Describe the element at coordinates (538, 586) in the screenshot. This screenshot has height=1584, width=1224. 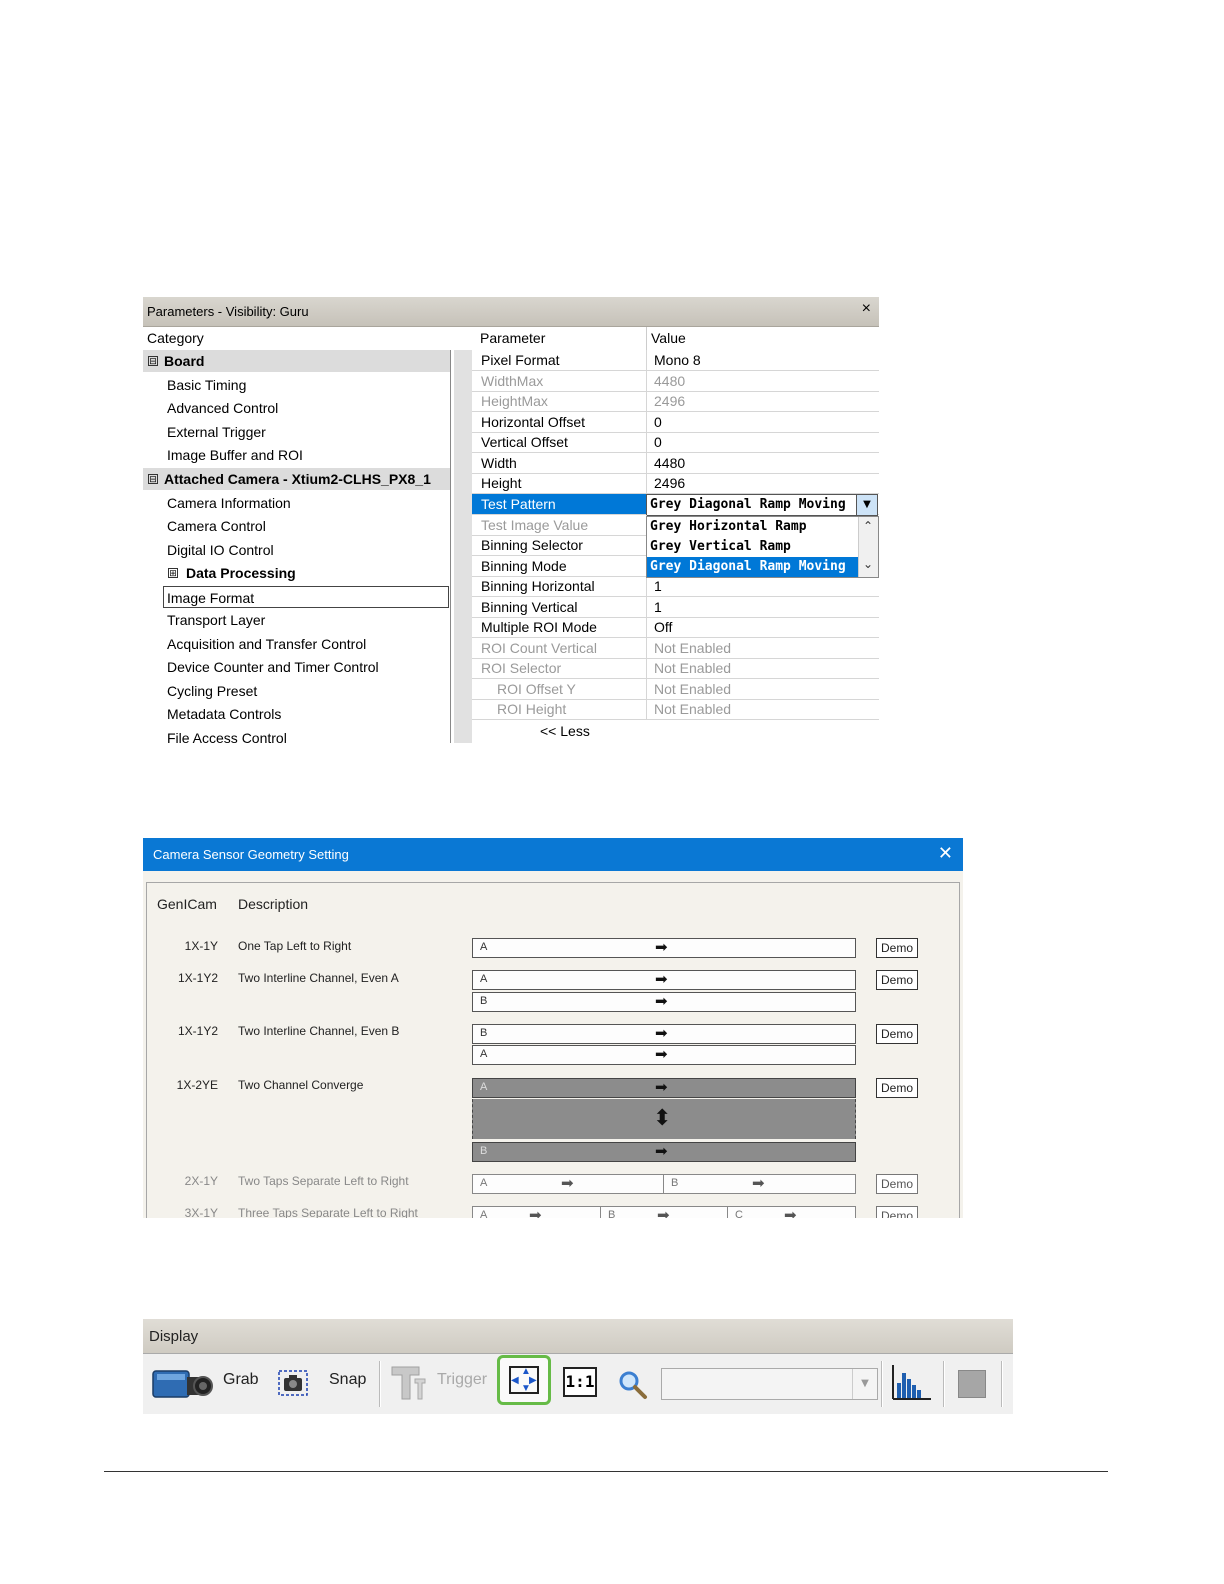
I see `param-name: Binning Horizontal` at that location.